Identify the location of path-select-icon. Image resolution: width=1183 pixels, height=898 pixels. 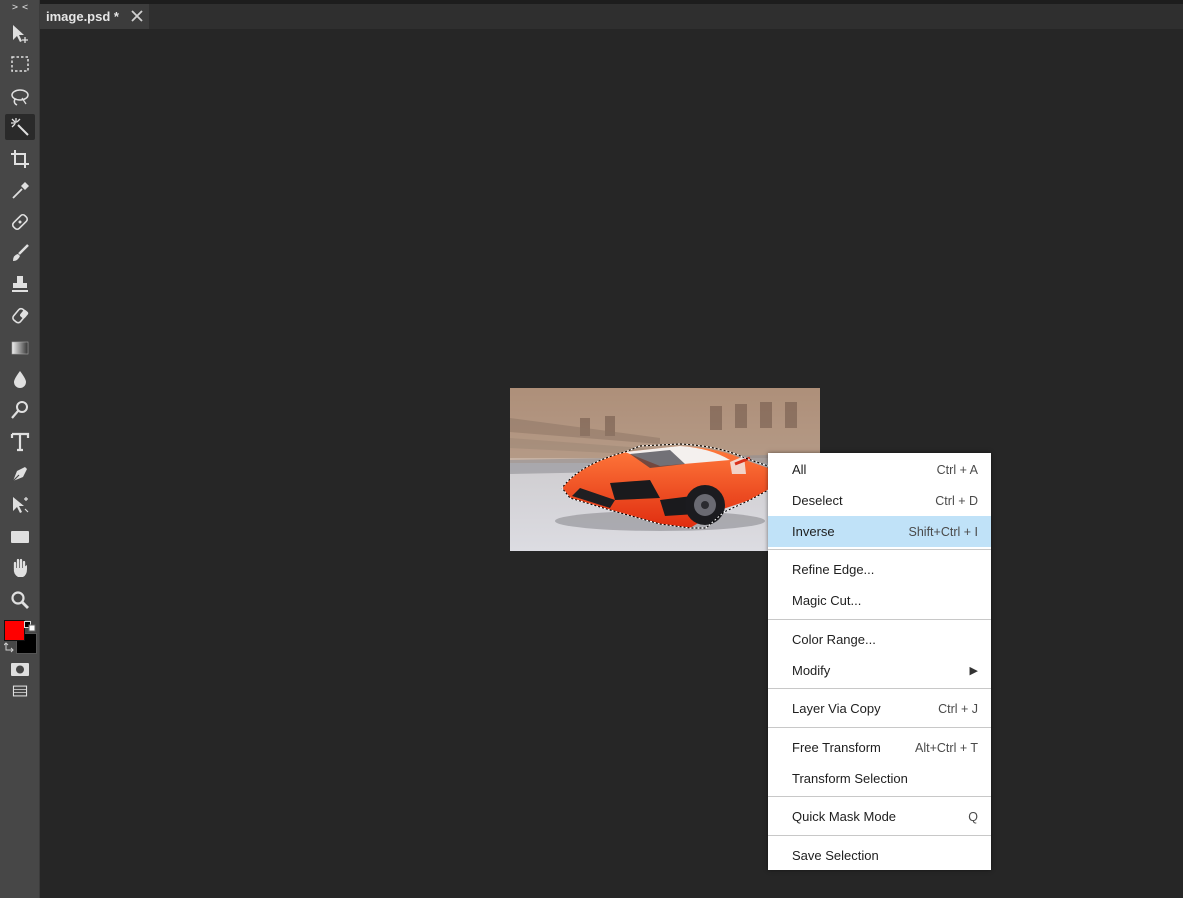
(21, 505).